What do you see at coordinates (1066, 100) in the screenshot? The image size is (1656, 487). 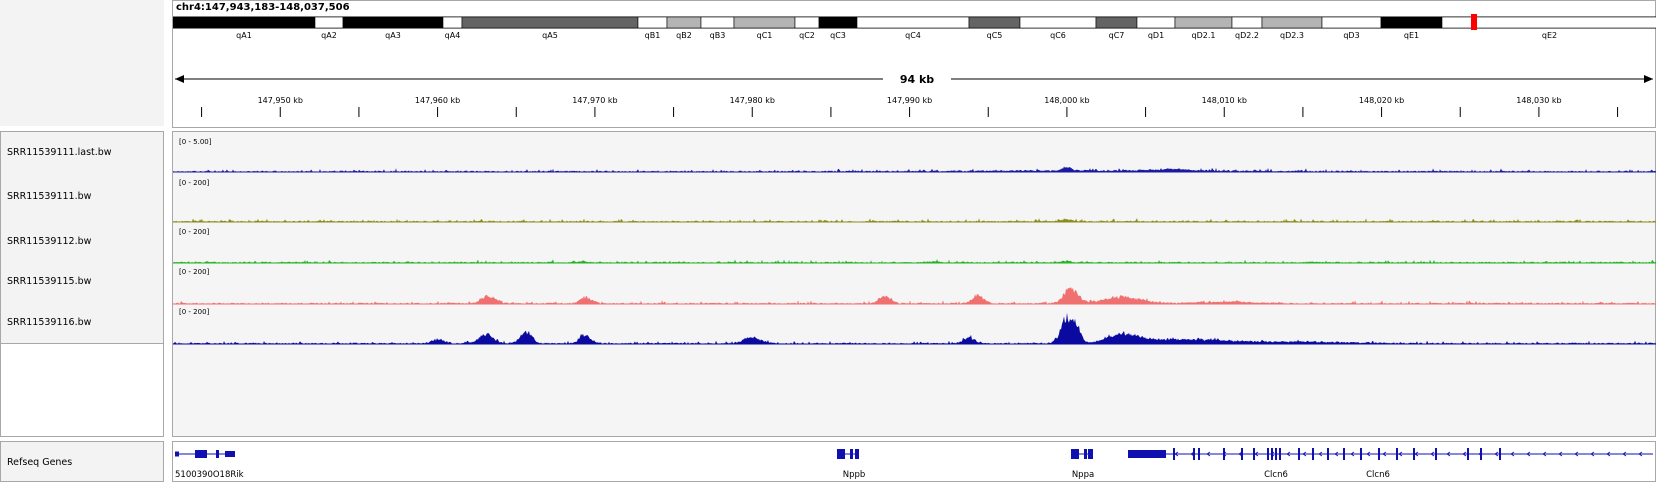 I see `ruler-tick-label: 148,000 kb` at bounding box center [1066, 100].